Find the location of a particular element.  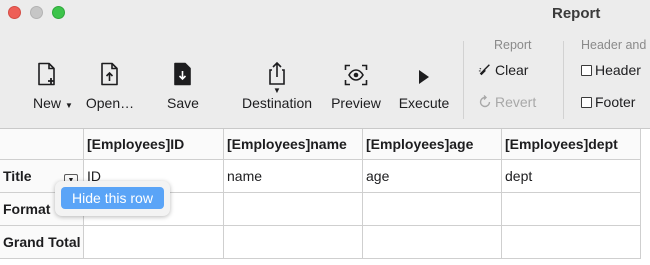

preview-button: Preview is located at coordinates (356, 90).